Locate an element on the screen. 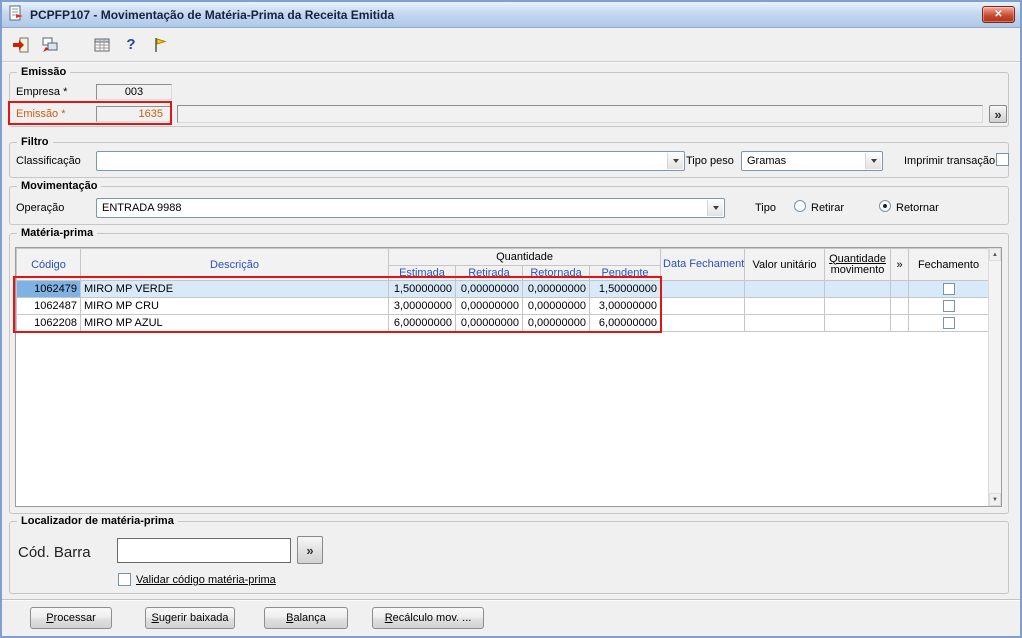 Image resolution: width=1022 pixels, height=638 pixels. scroll-down-icon: ▼ is located at coordinates (995, 499).